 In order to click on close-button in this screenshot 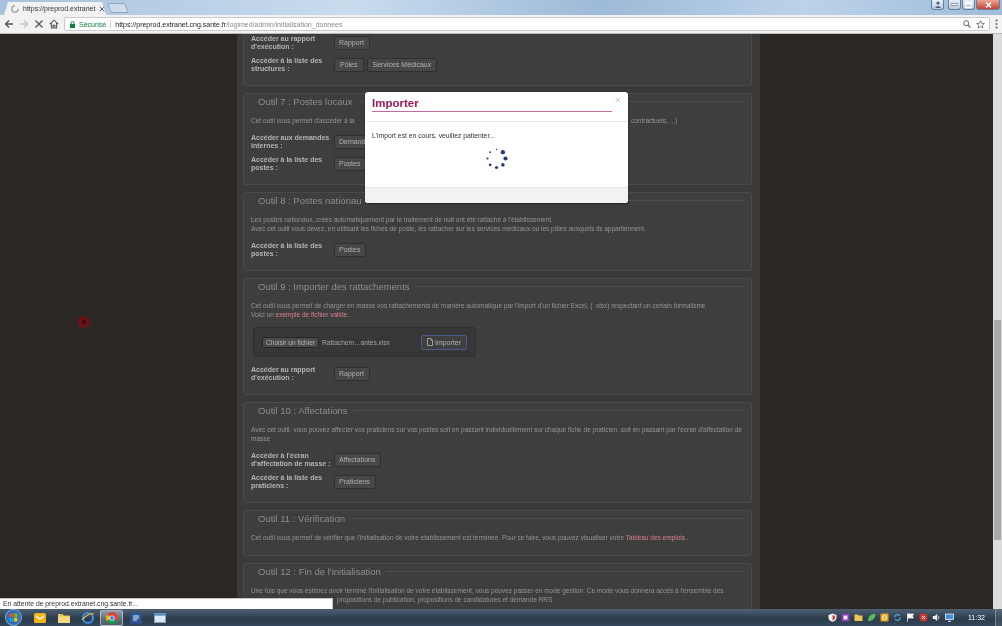, I will do `click(988, 5)`.